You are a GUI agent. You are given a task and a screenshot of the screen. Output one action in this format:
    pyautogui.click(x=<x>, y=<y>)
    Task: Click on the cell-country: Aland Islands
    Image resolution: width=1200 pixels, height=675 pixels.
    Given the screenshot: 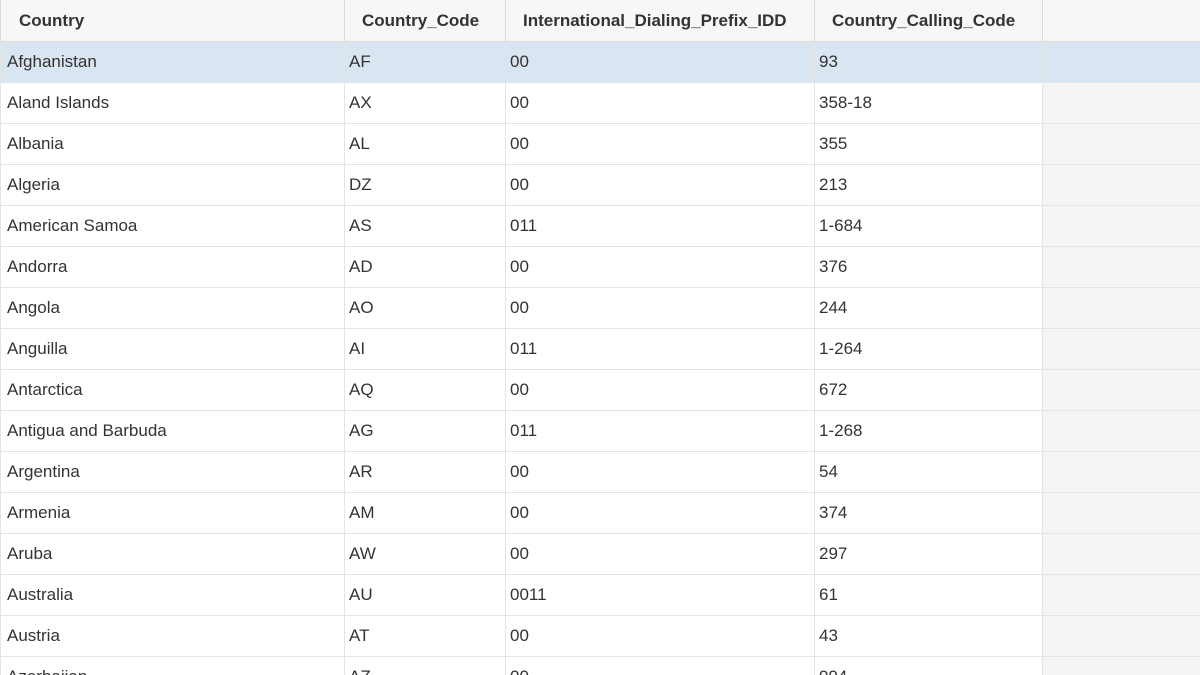 What is the action you would take?
    pyautogui.click(x=172, y=103)
    